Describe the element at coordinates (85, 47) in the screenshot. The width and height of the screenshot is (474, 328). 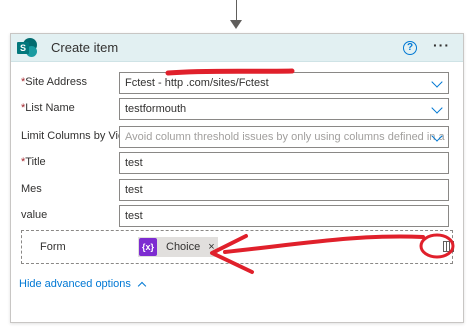
I see `card-title: Create item` at that location.